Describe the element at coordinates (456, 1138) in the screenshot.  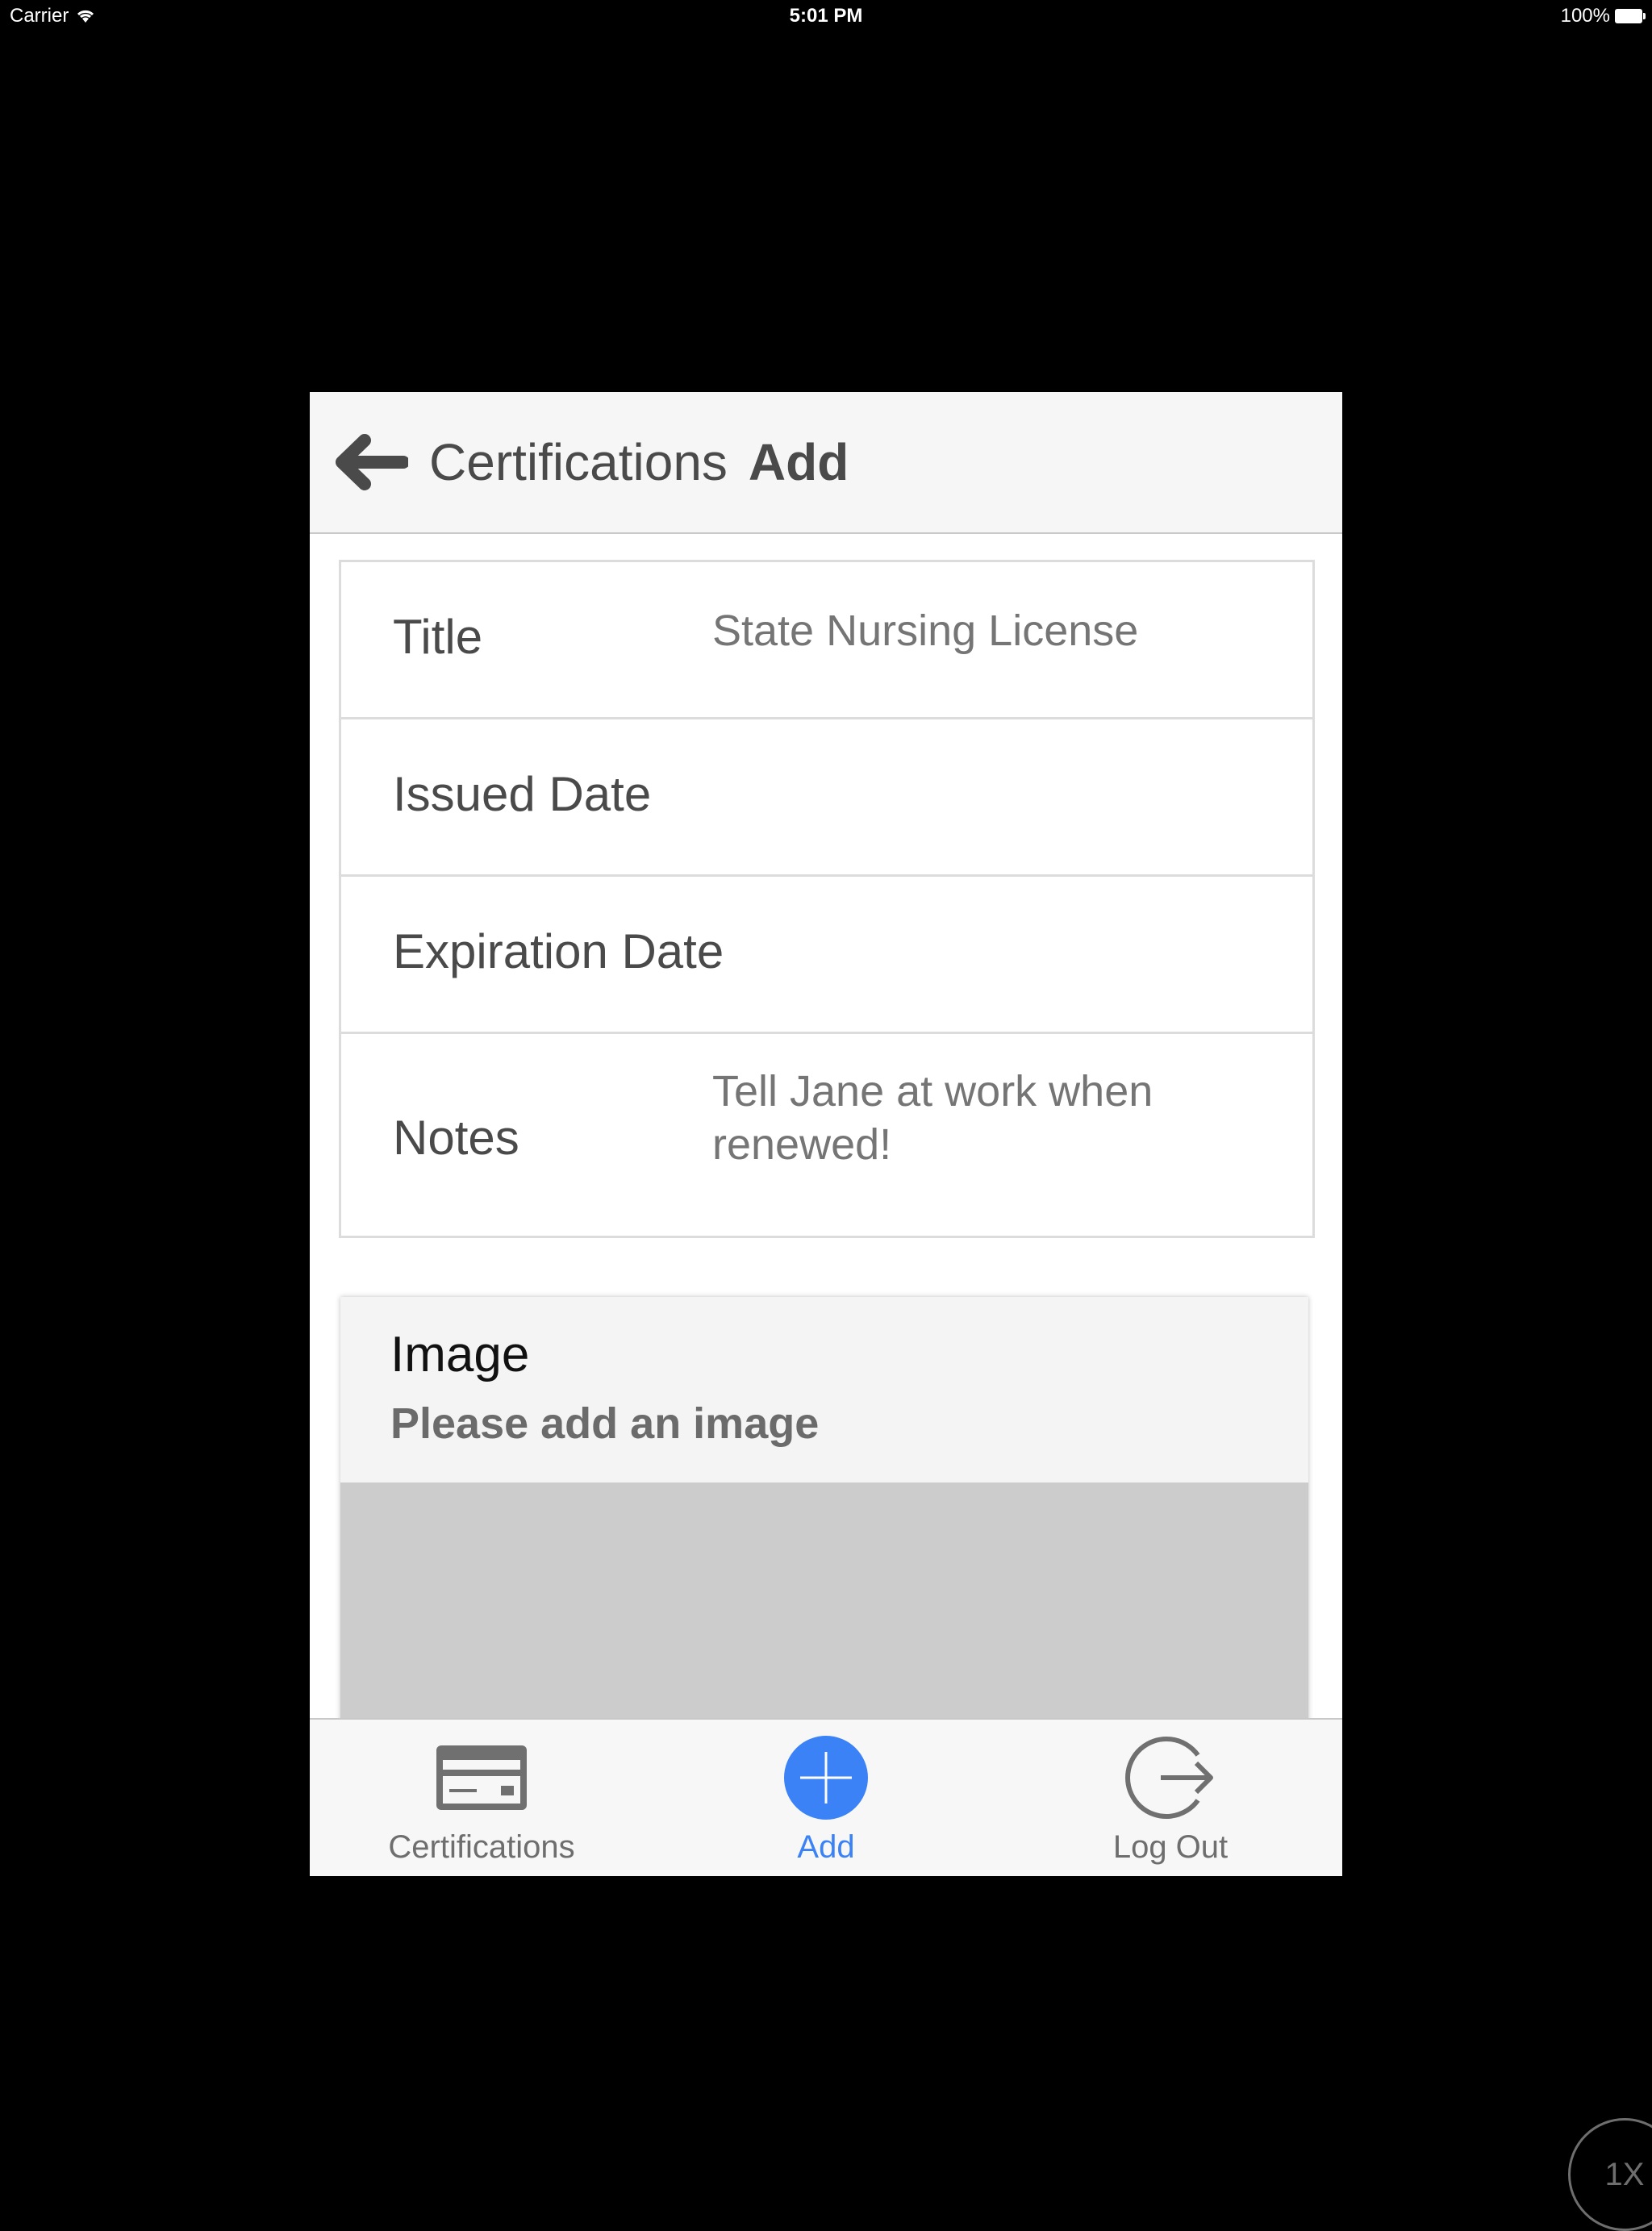
I see `notes-label: Notes` at that location.